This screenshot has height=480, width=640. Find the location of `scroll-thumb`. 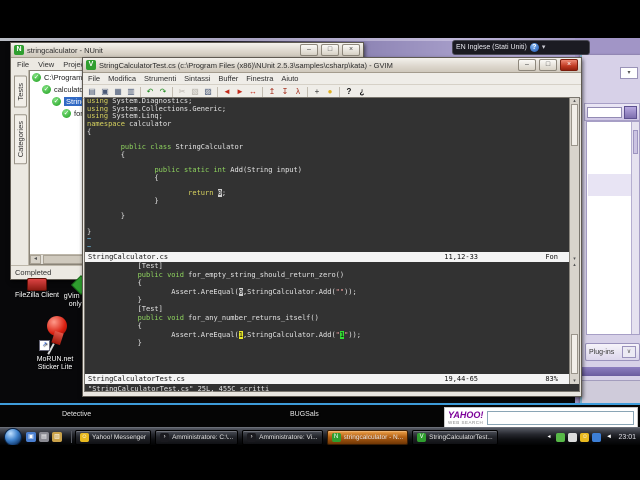

scroll-thumb is located at coordinates (64, 259).